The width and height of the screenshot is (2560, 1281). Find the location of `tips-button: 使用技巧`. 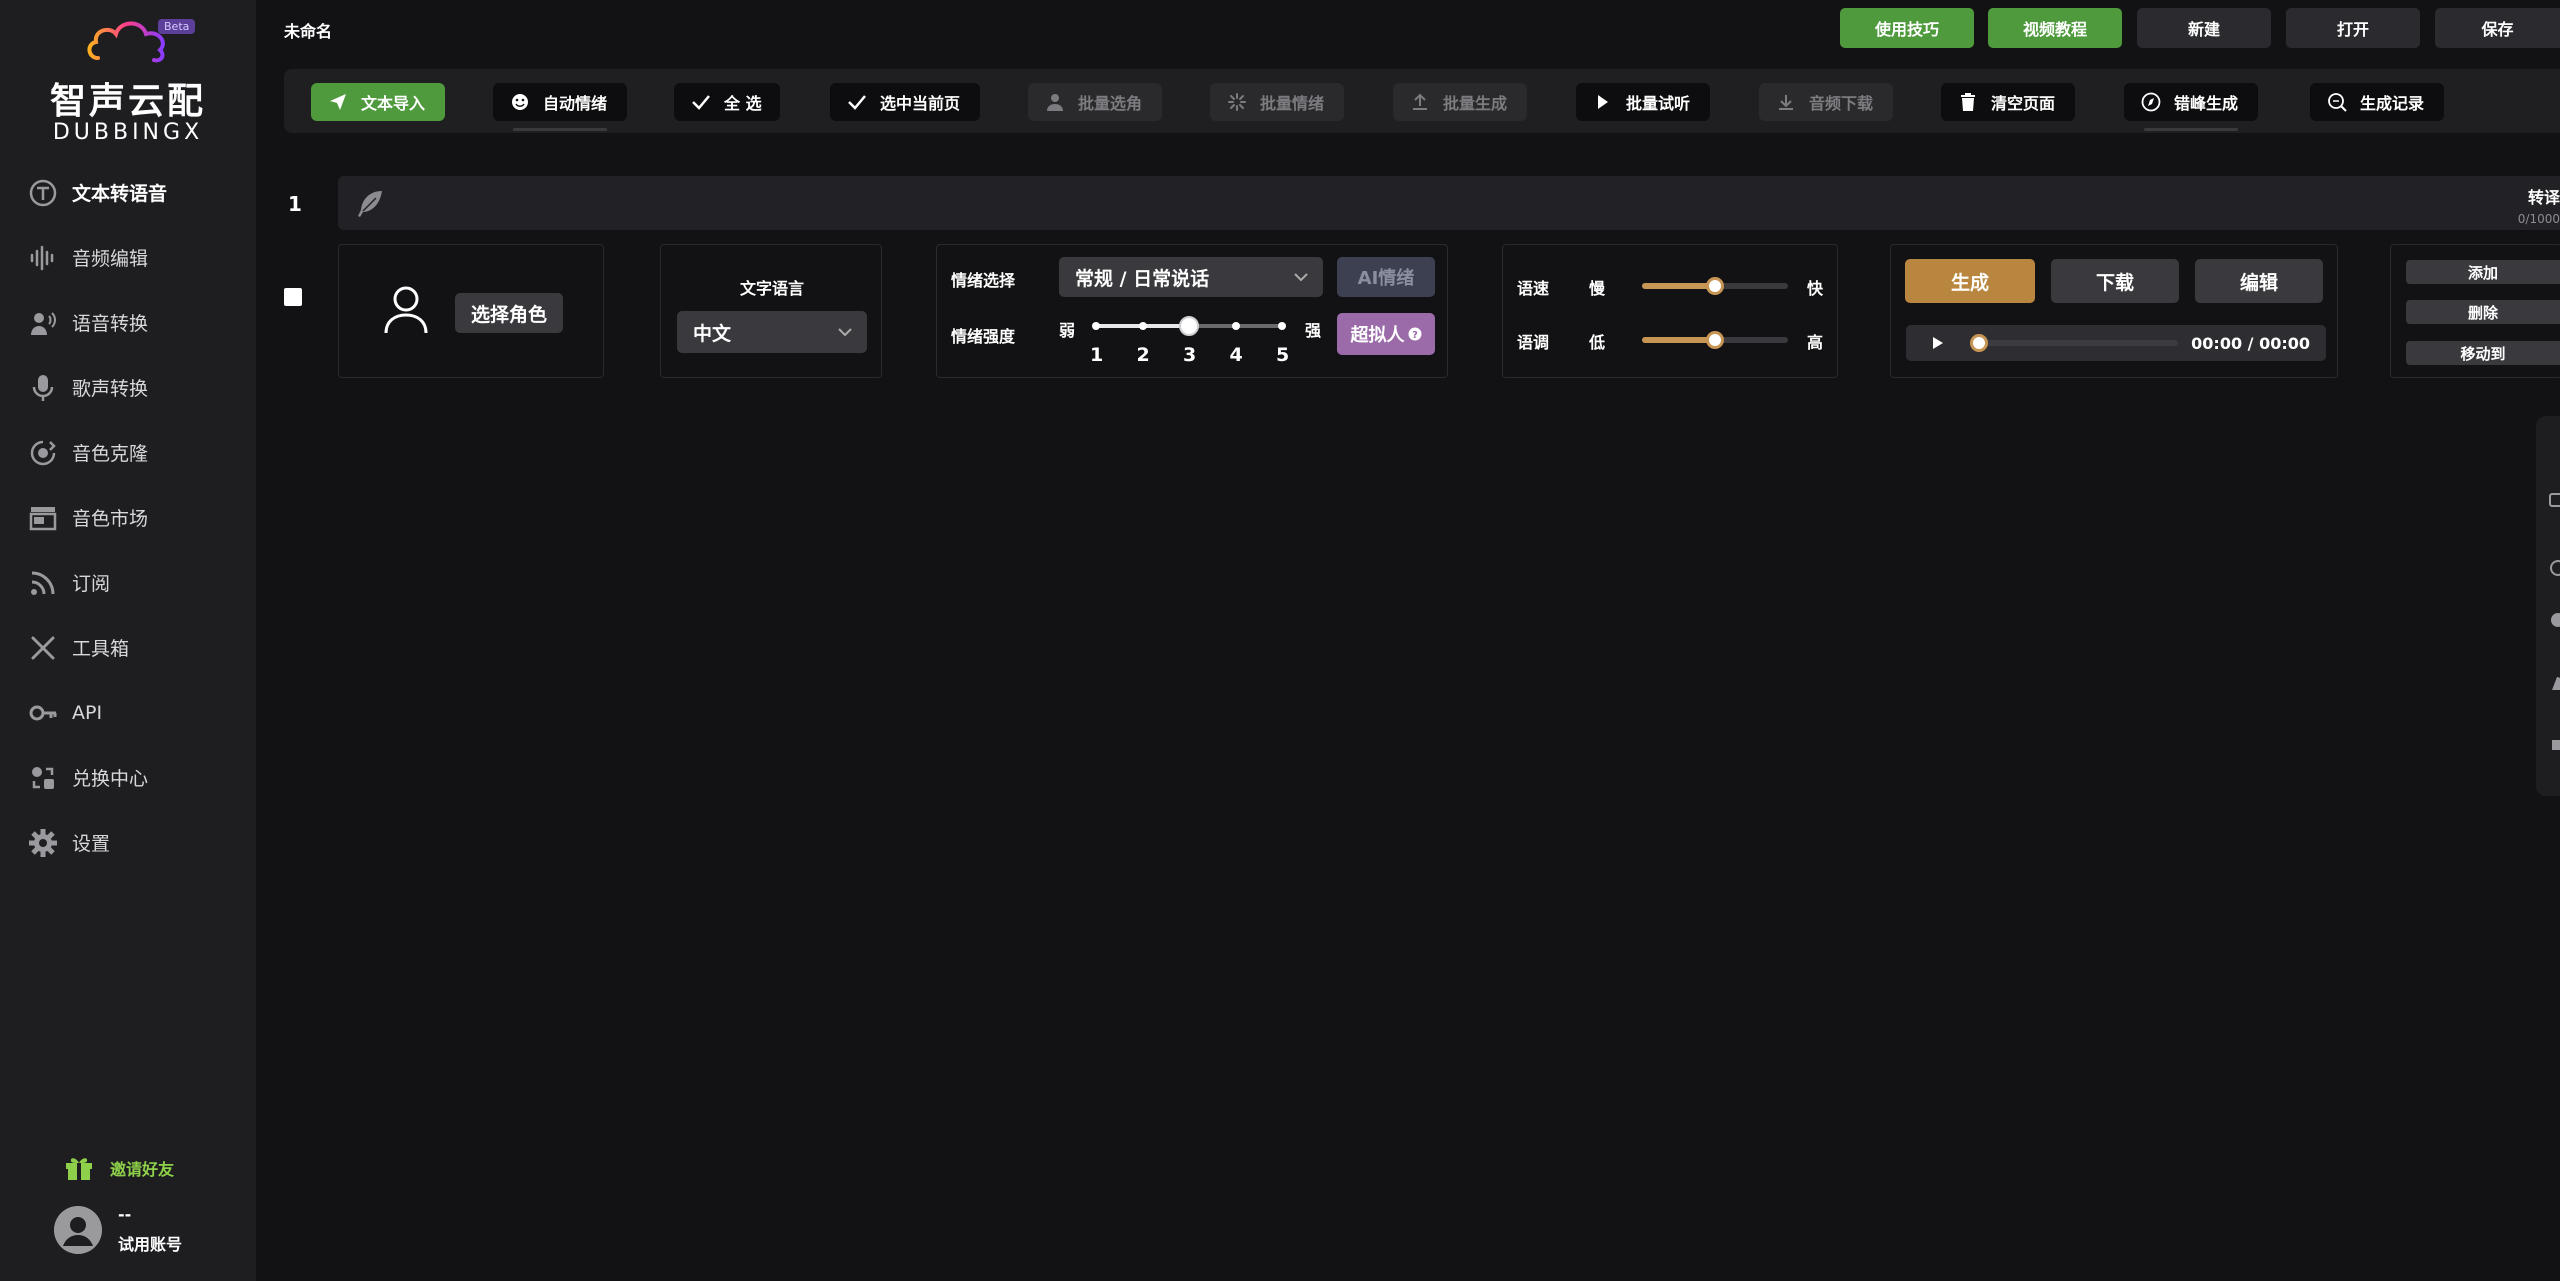

tips-button: 使用技巧 is located at coordinates (1907, 28).